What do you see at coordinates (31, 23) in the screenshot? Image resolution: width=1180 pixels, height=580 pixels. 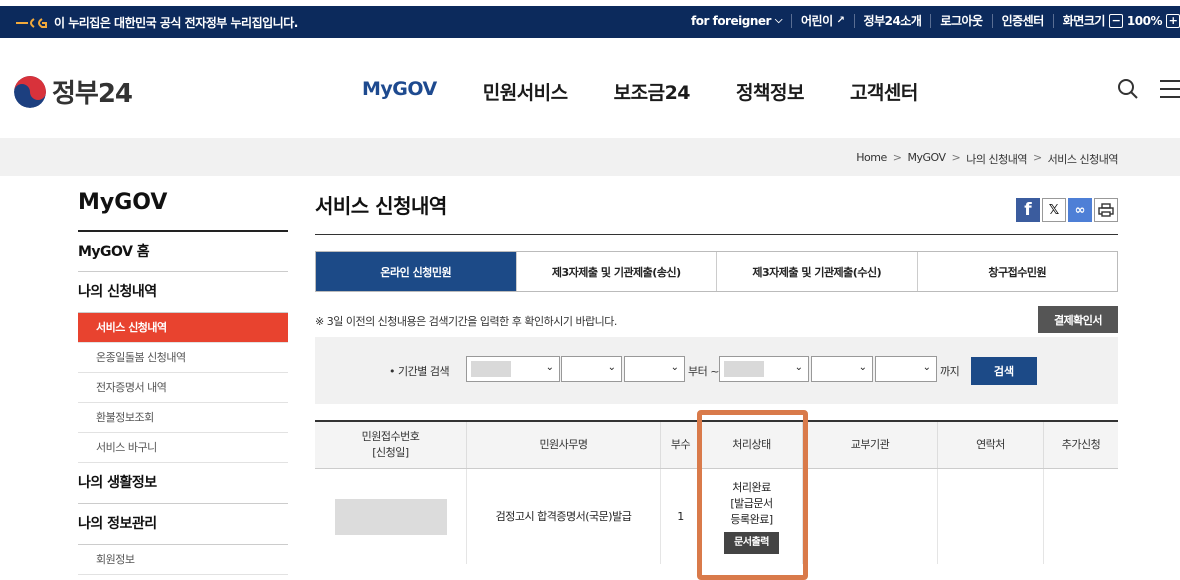 I see `egov-logo-icon` at bounding box center [31, 23].